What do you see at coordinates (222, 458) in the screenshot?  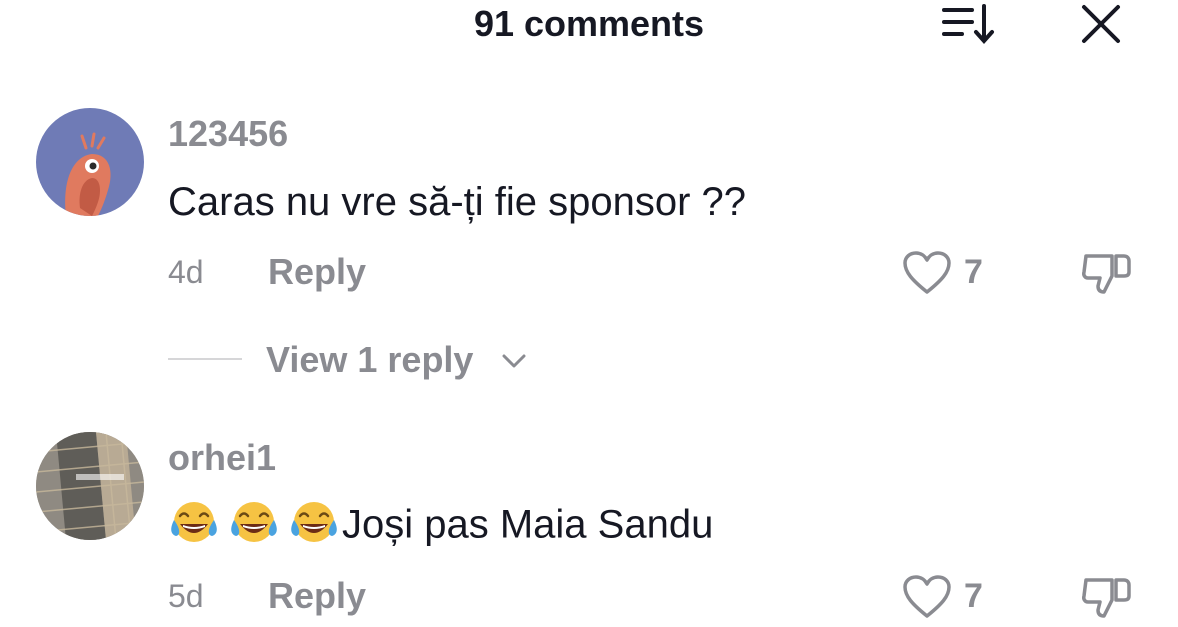 I see `comment-username: orhei1` at bounding box center [222, 458].